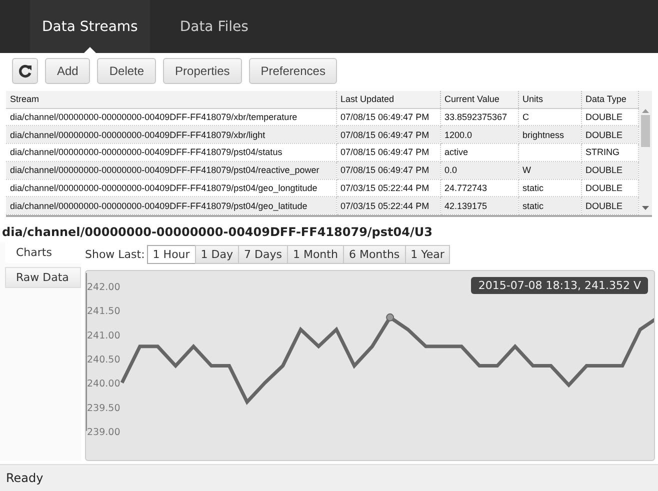  What do you see at coordinates (451, 170) in the screenshot?
I see `table-cell: 0.0` at bounding box center [451, 170].